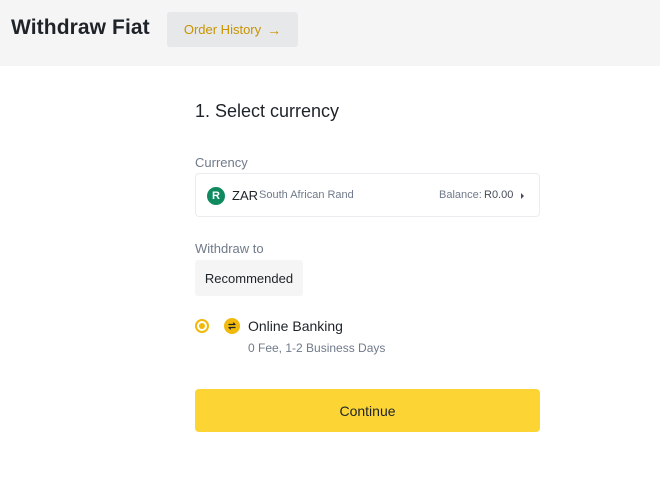 The image size is (660, 490). Describe the element at coordinates (367, 195) in the screenshot. I see `currency-select: R ZAR South African Rand Balance: R0.00` at that location.